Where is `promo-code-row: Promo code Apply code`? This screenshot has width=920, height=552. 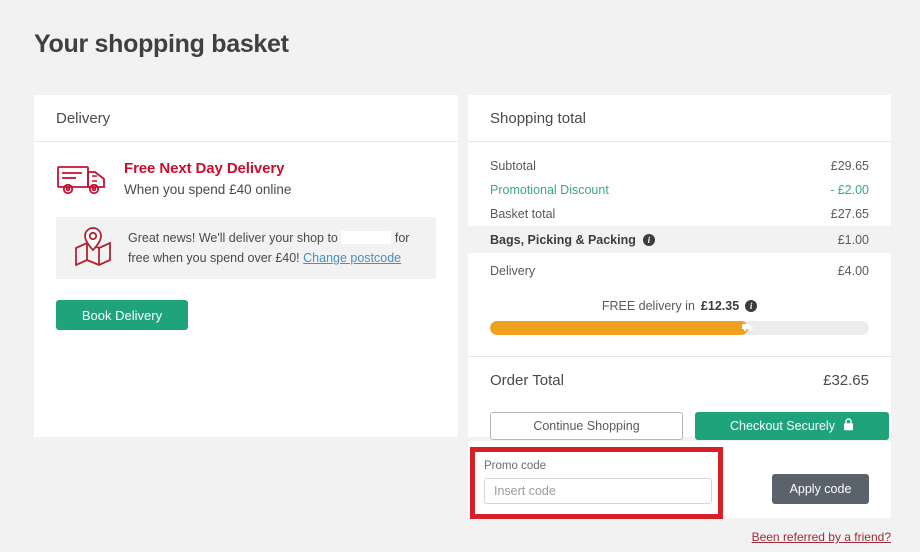 promo-code-row: Promo code Apply code is located at coordinates (679, 479).